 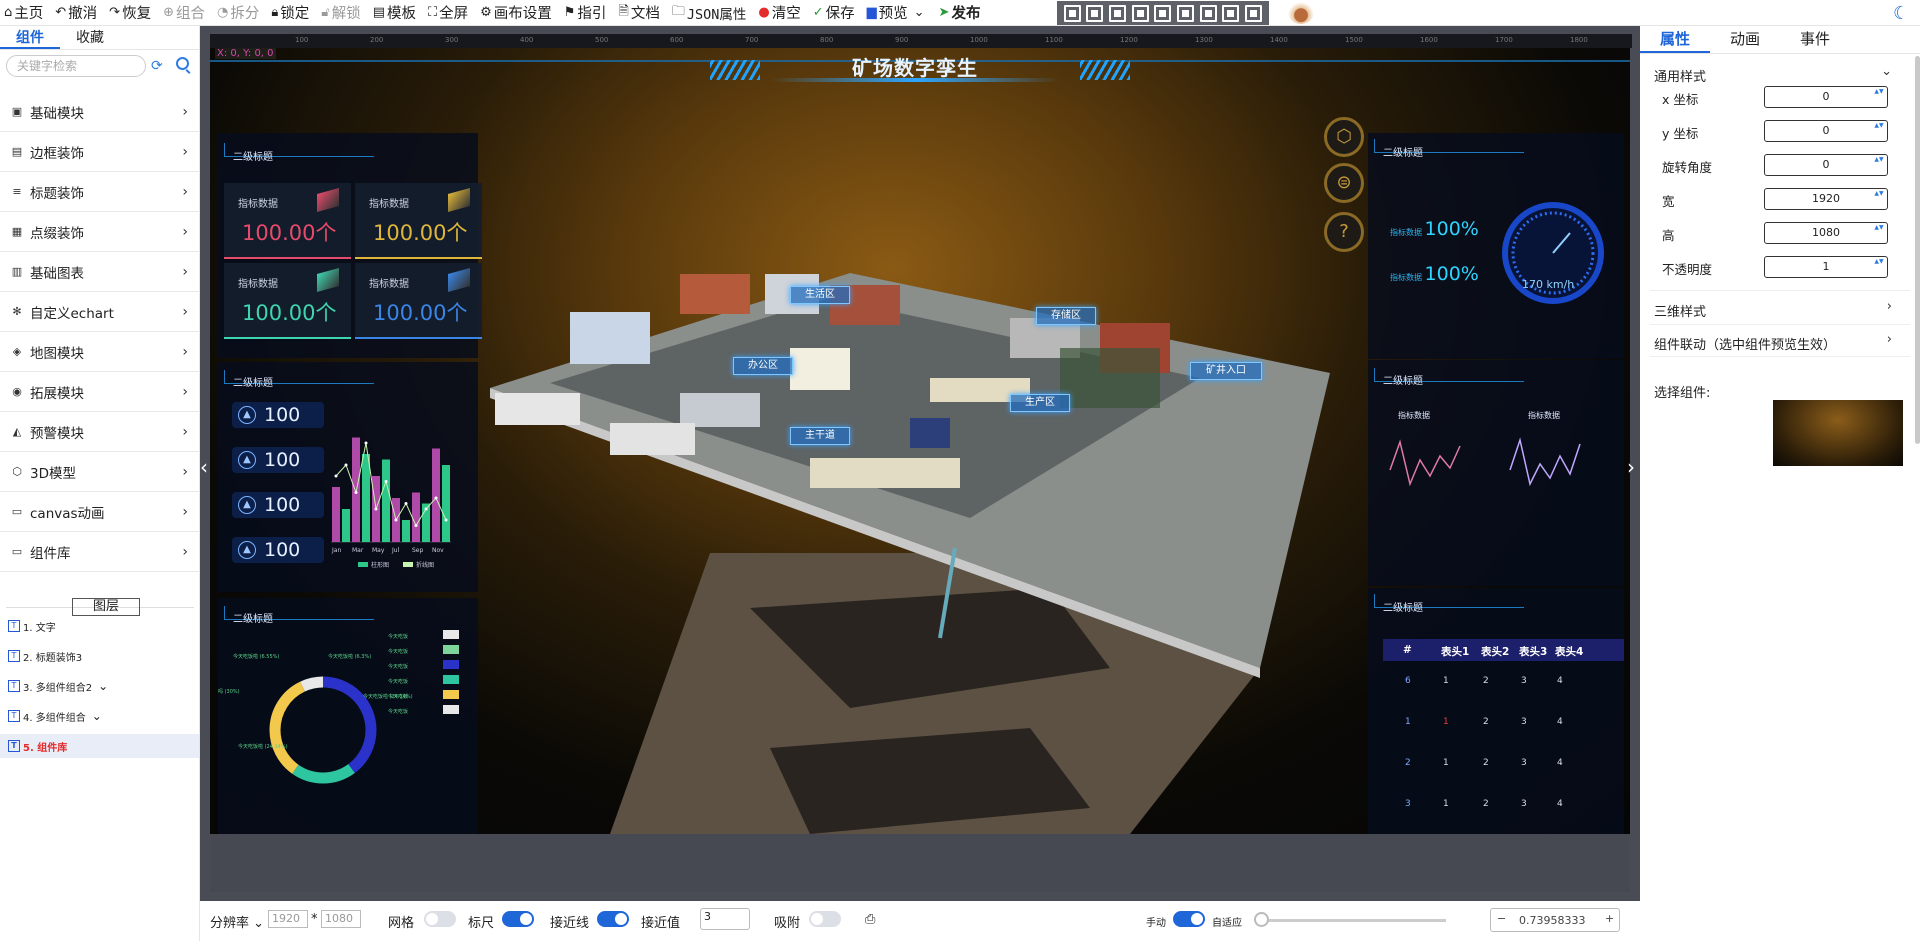 I want to click on collapse-left-arrow: ‹, so click(x=204, y=467).